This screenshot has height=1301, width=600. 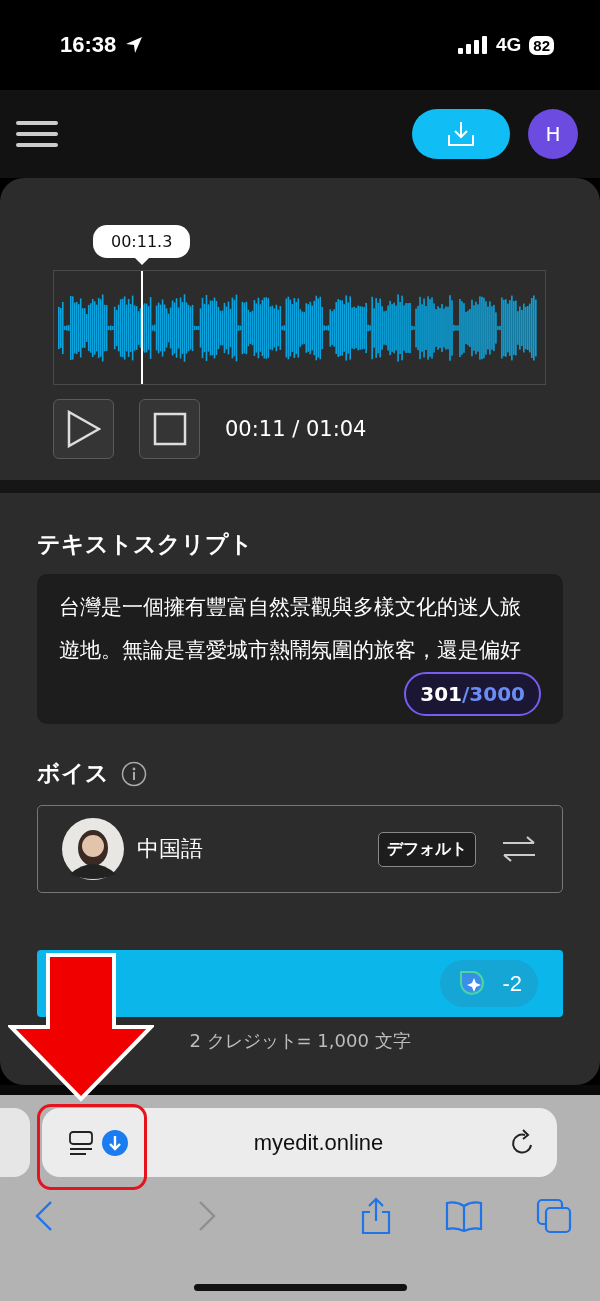 What do you see at coordinates (88, 45) in the screenshot?
I see `clock-time: 16:38` at bounding box center [88, 45].